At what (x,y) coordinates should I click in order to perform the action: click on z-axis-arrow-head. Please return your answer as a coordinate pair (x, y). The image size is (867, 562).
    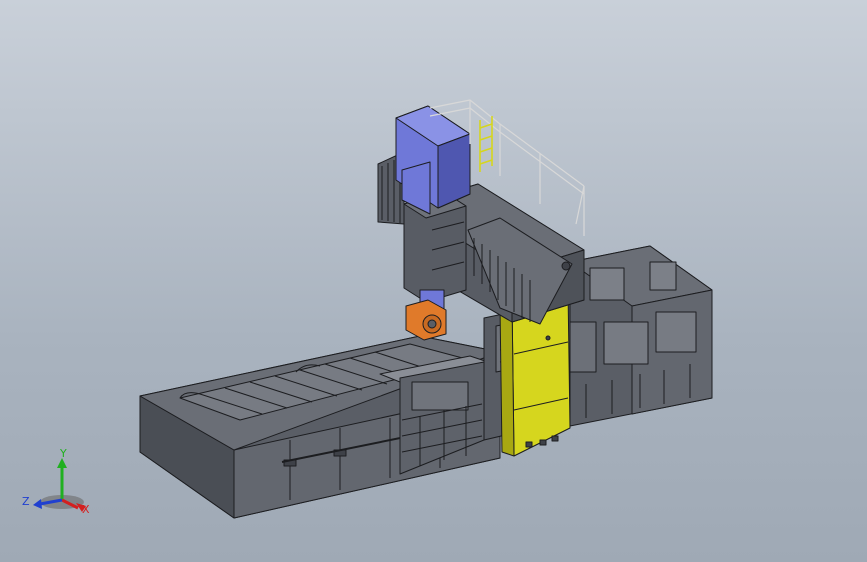
    Looking at the image, I should click on (37, 504).